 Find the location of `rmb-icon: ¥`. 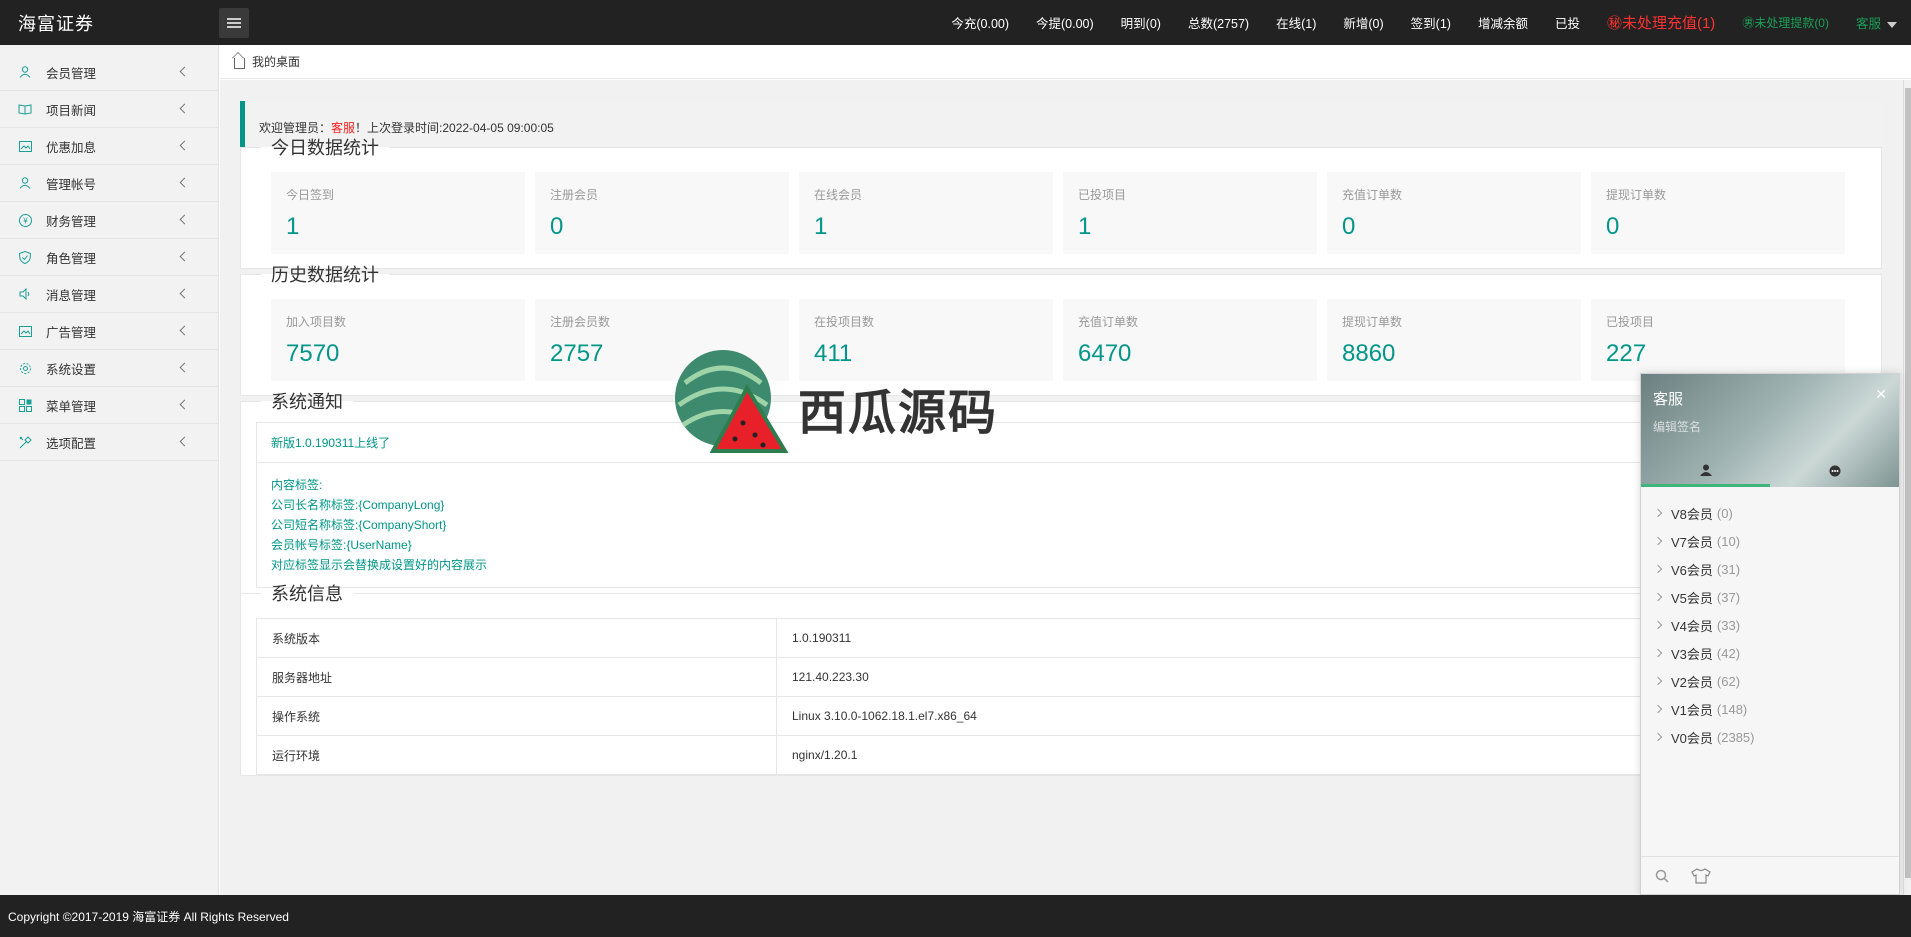

rmb-icon: ¥ is located at coordinates (25, 220).